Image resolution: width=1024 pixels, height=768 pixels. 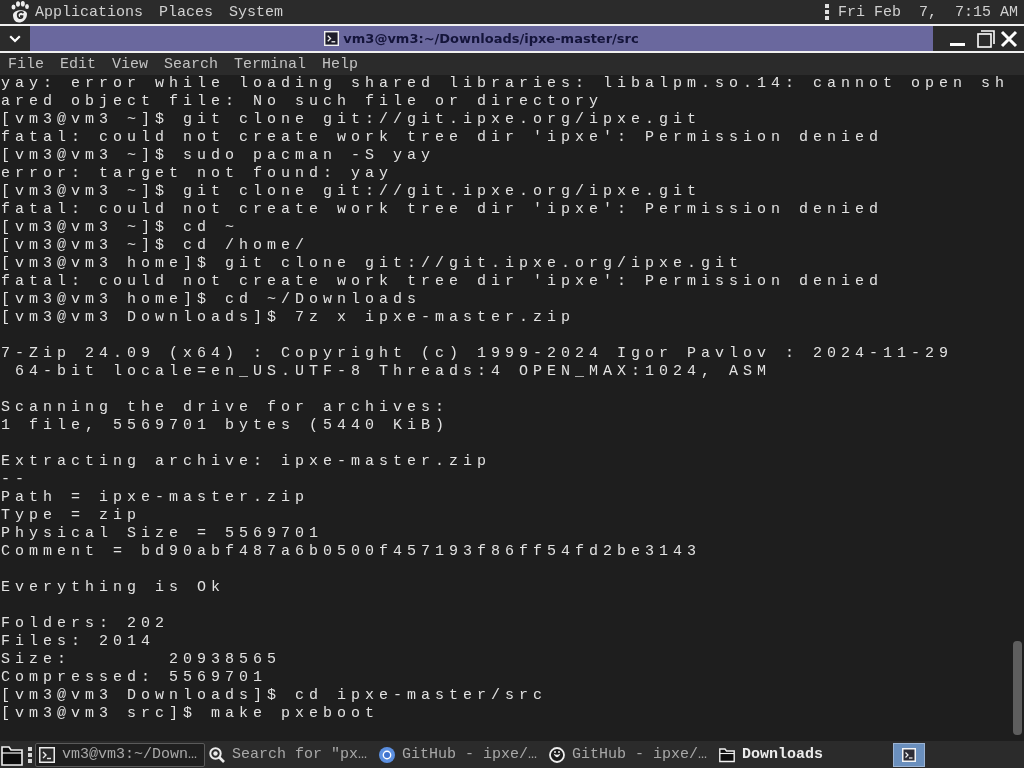 I want to click on menu-item: View, so click(x=130, y=64).